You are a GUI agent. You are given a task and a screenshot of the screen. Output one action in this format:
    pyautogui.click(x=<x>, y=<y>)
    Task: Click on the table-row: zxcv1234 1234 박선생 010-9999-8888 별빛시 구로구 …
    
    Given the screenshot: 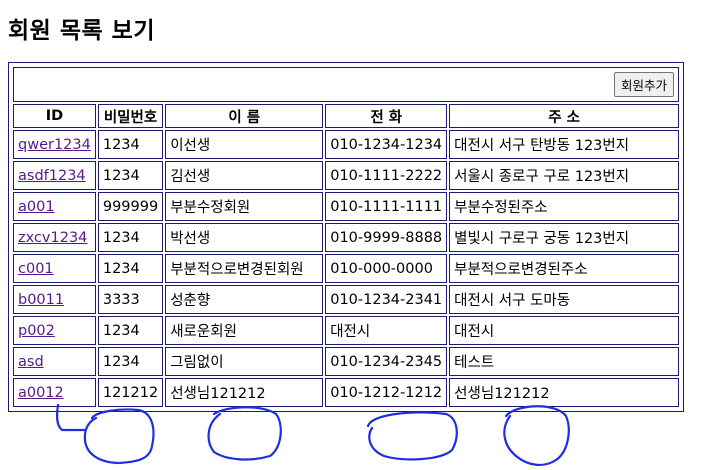 What is the action you would take?
    pyautogui.click(x=346, y=237)
    